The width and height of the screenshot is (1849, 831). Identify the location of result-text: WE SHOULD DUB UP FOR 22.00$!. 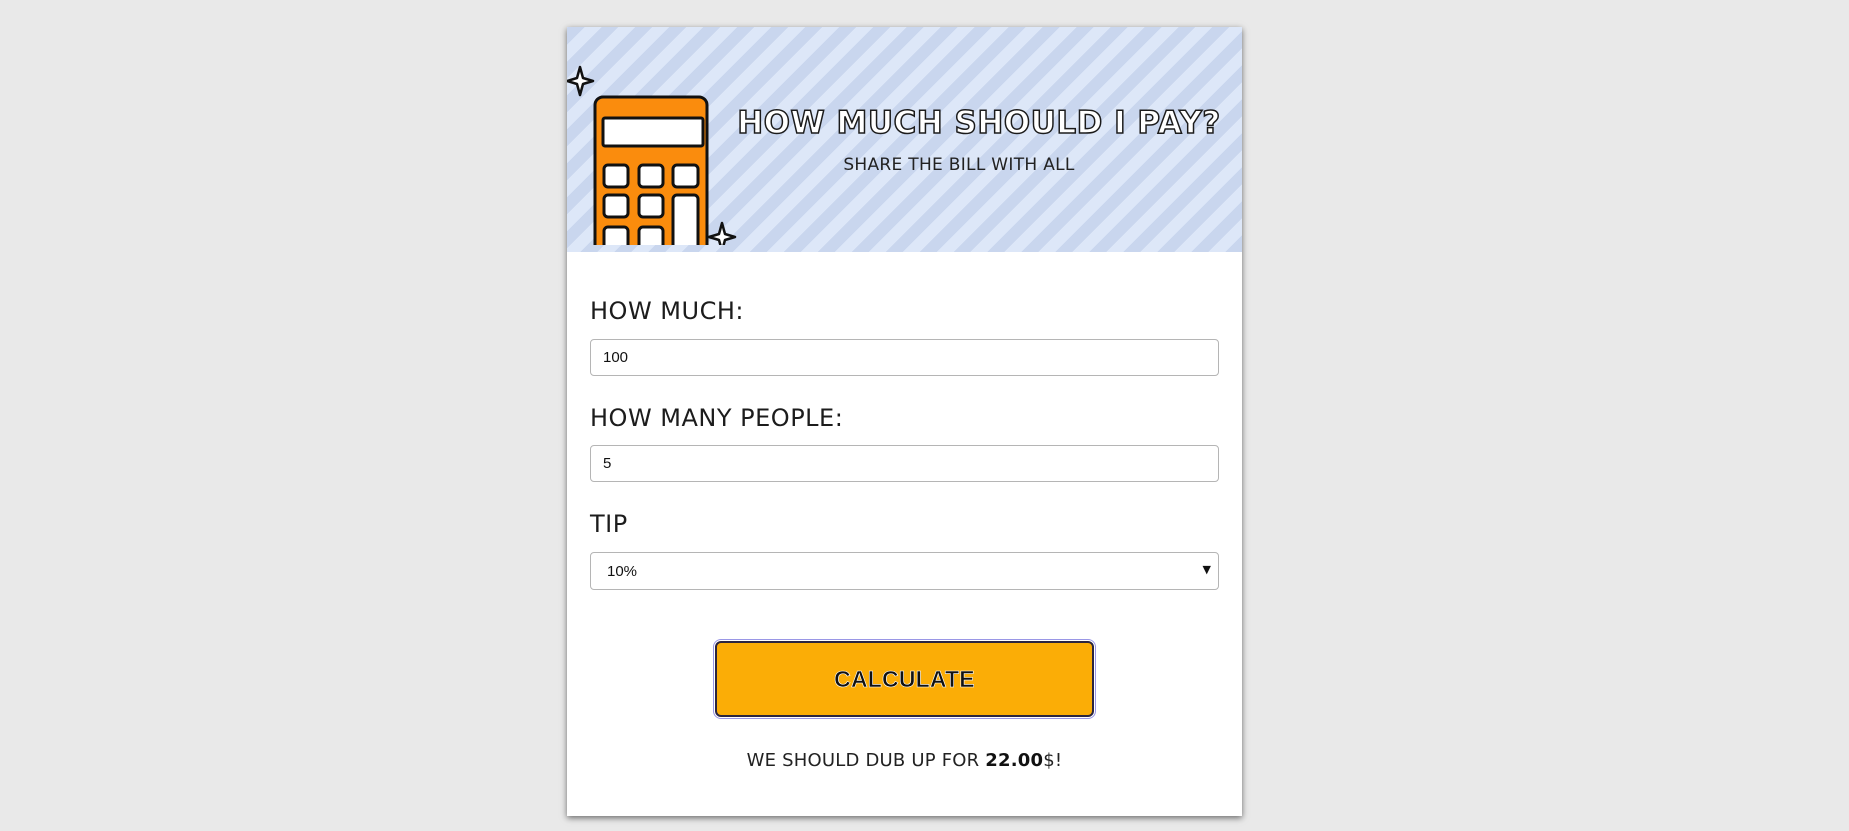
(904, 760).